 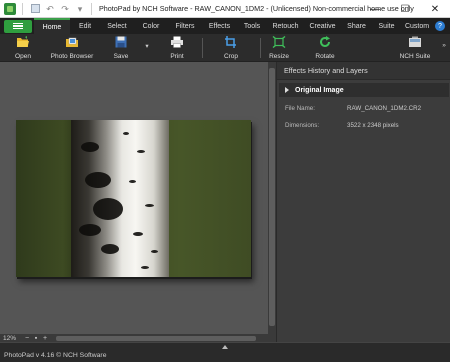 What do you see at coordinates (440, 26) in the screenshot?
I see `help-icon: ?` at bounding box center [440, 26].